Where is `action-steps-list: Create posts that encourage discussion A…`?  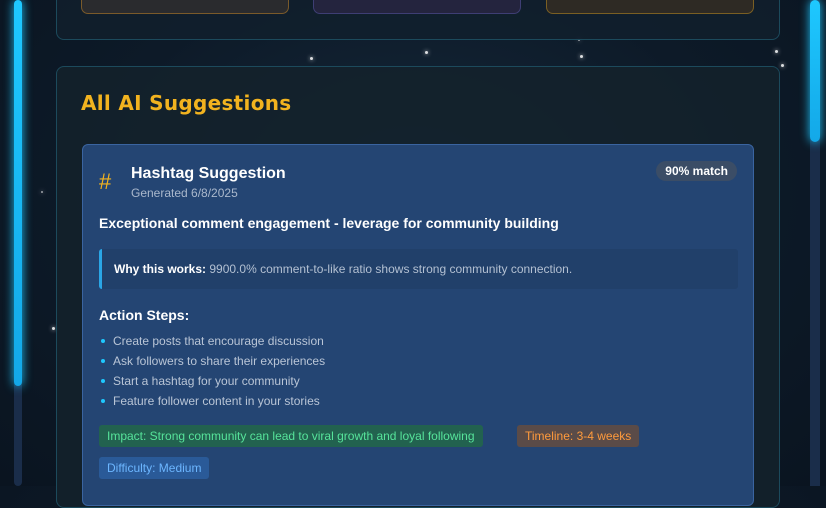
action-steps-list: Create posts that encourage discussion A… is located at coordinates (212, 371).